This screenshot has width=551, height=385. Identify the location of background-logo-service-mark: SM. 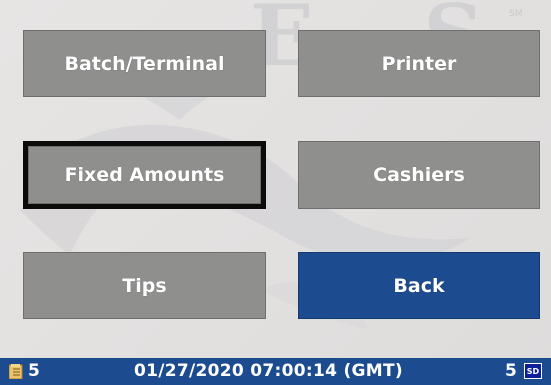
(516, 14).